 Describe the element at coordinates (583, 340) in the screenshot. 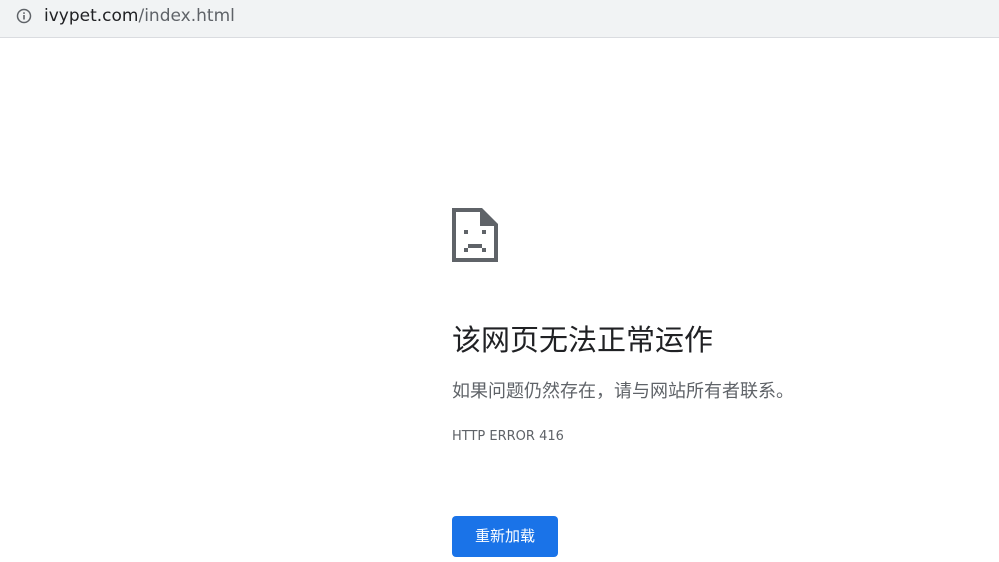

I see `error-heading: 该网页无法正常运作` at that location.